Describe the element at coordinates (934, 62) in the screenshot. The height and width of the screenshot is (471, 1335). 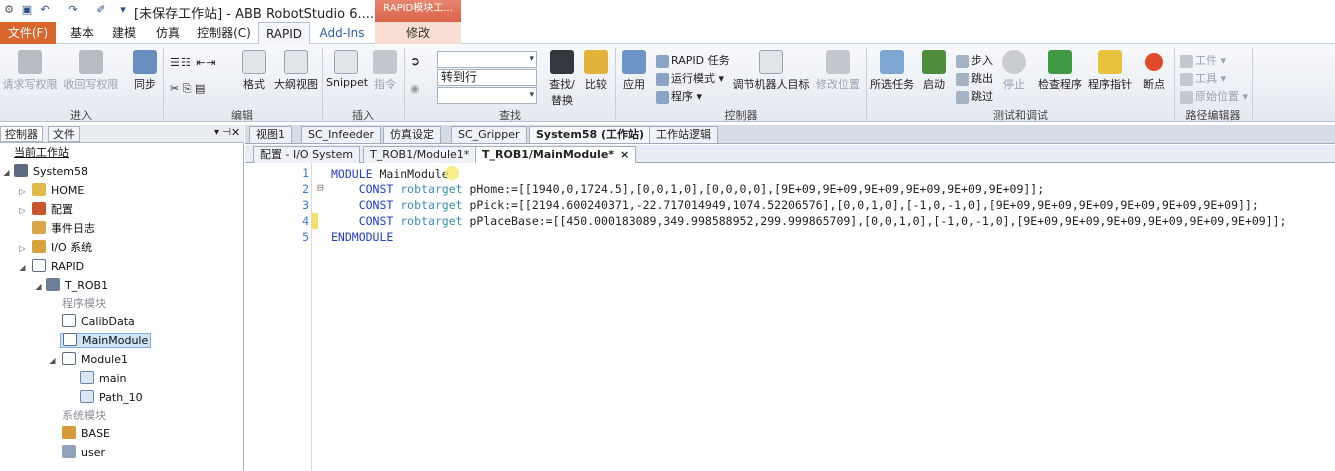
I see `start-icon` at that location.